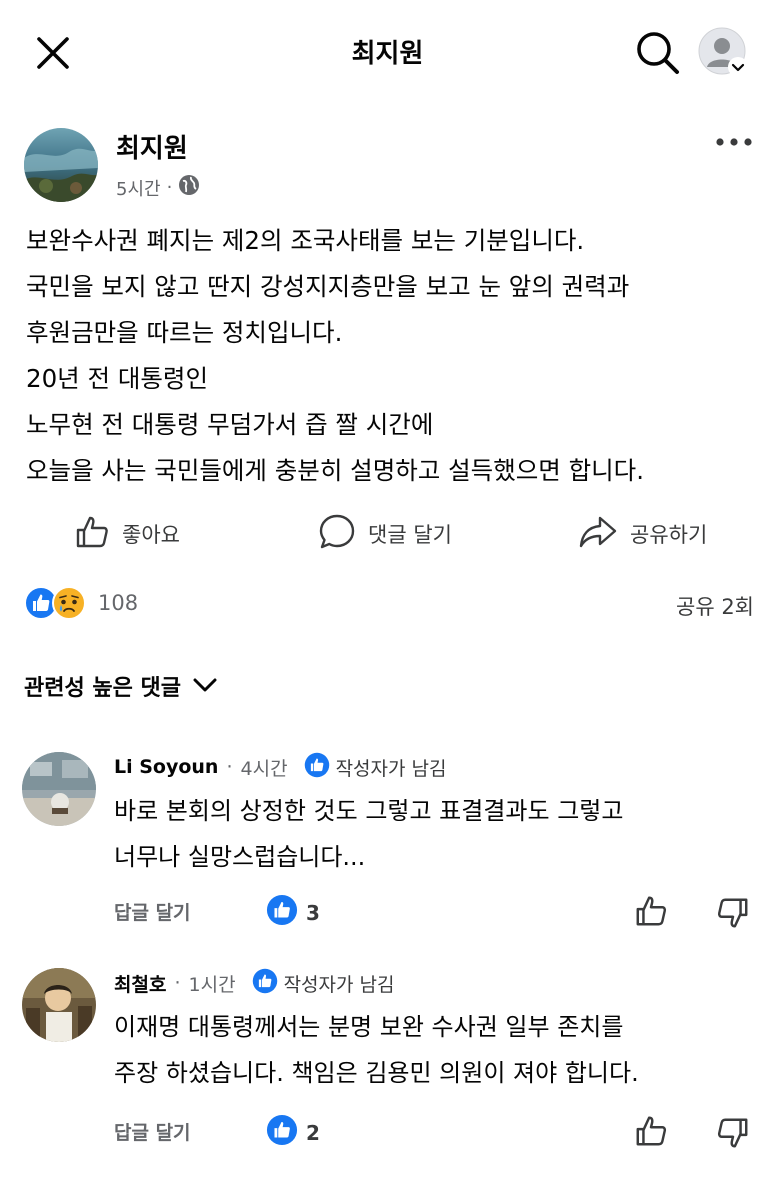  Describe the element at coordinates (369, 1027) in the screenshot. I see `comment-line: 이재명 대통령께서는 분명 보완 수사권 일부 존치를` at that location.